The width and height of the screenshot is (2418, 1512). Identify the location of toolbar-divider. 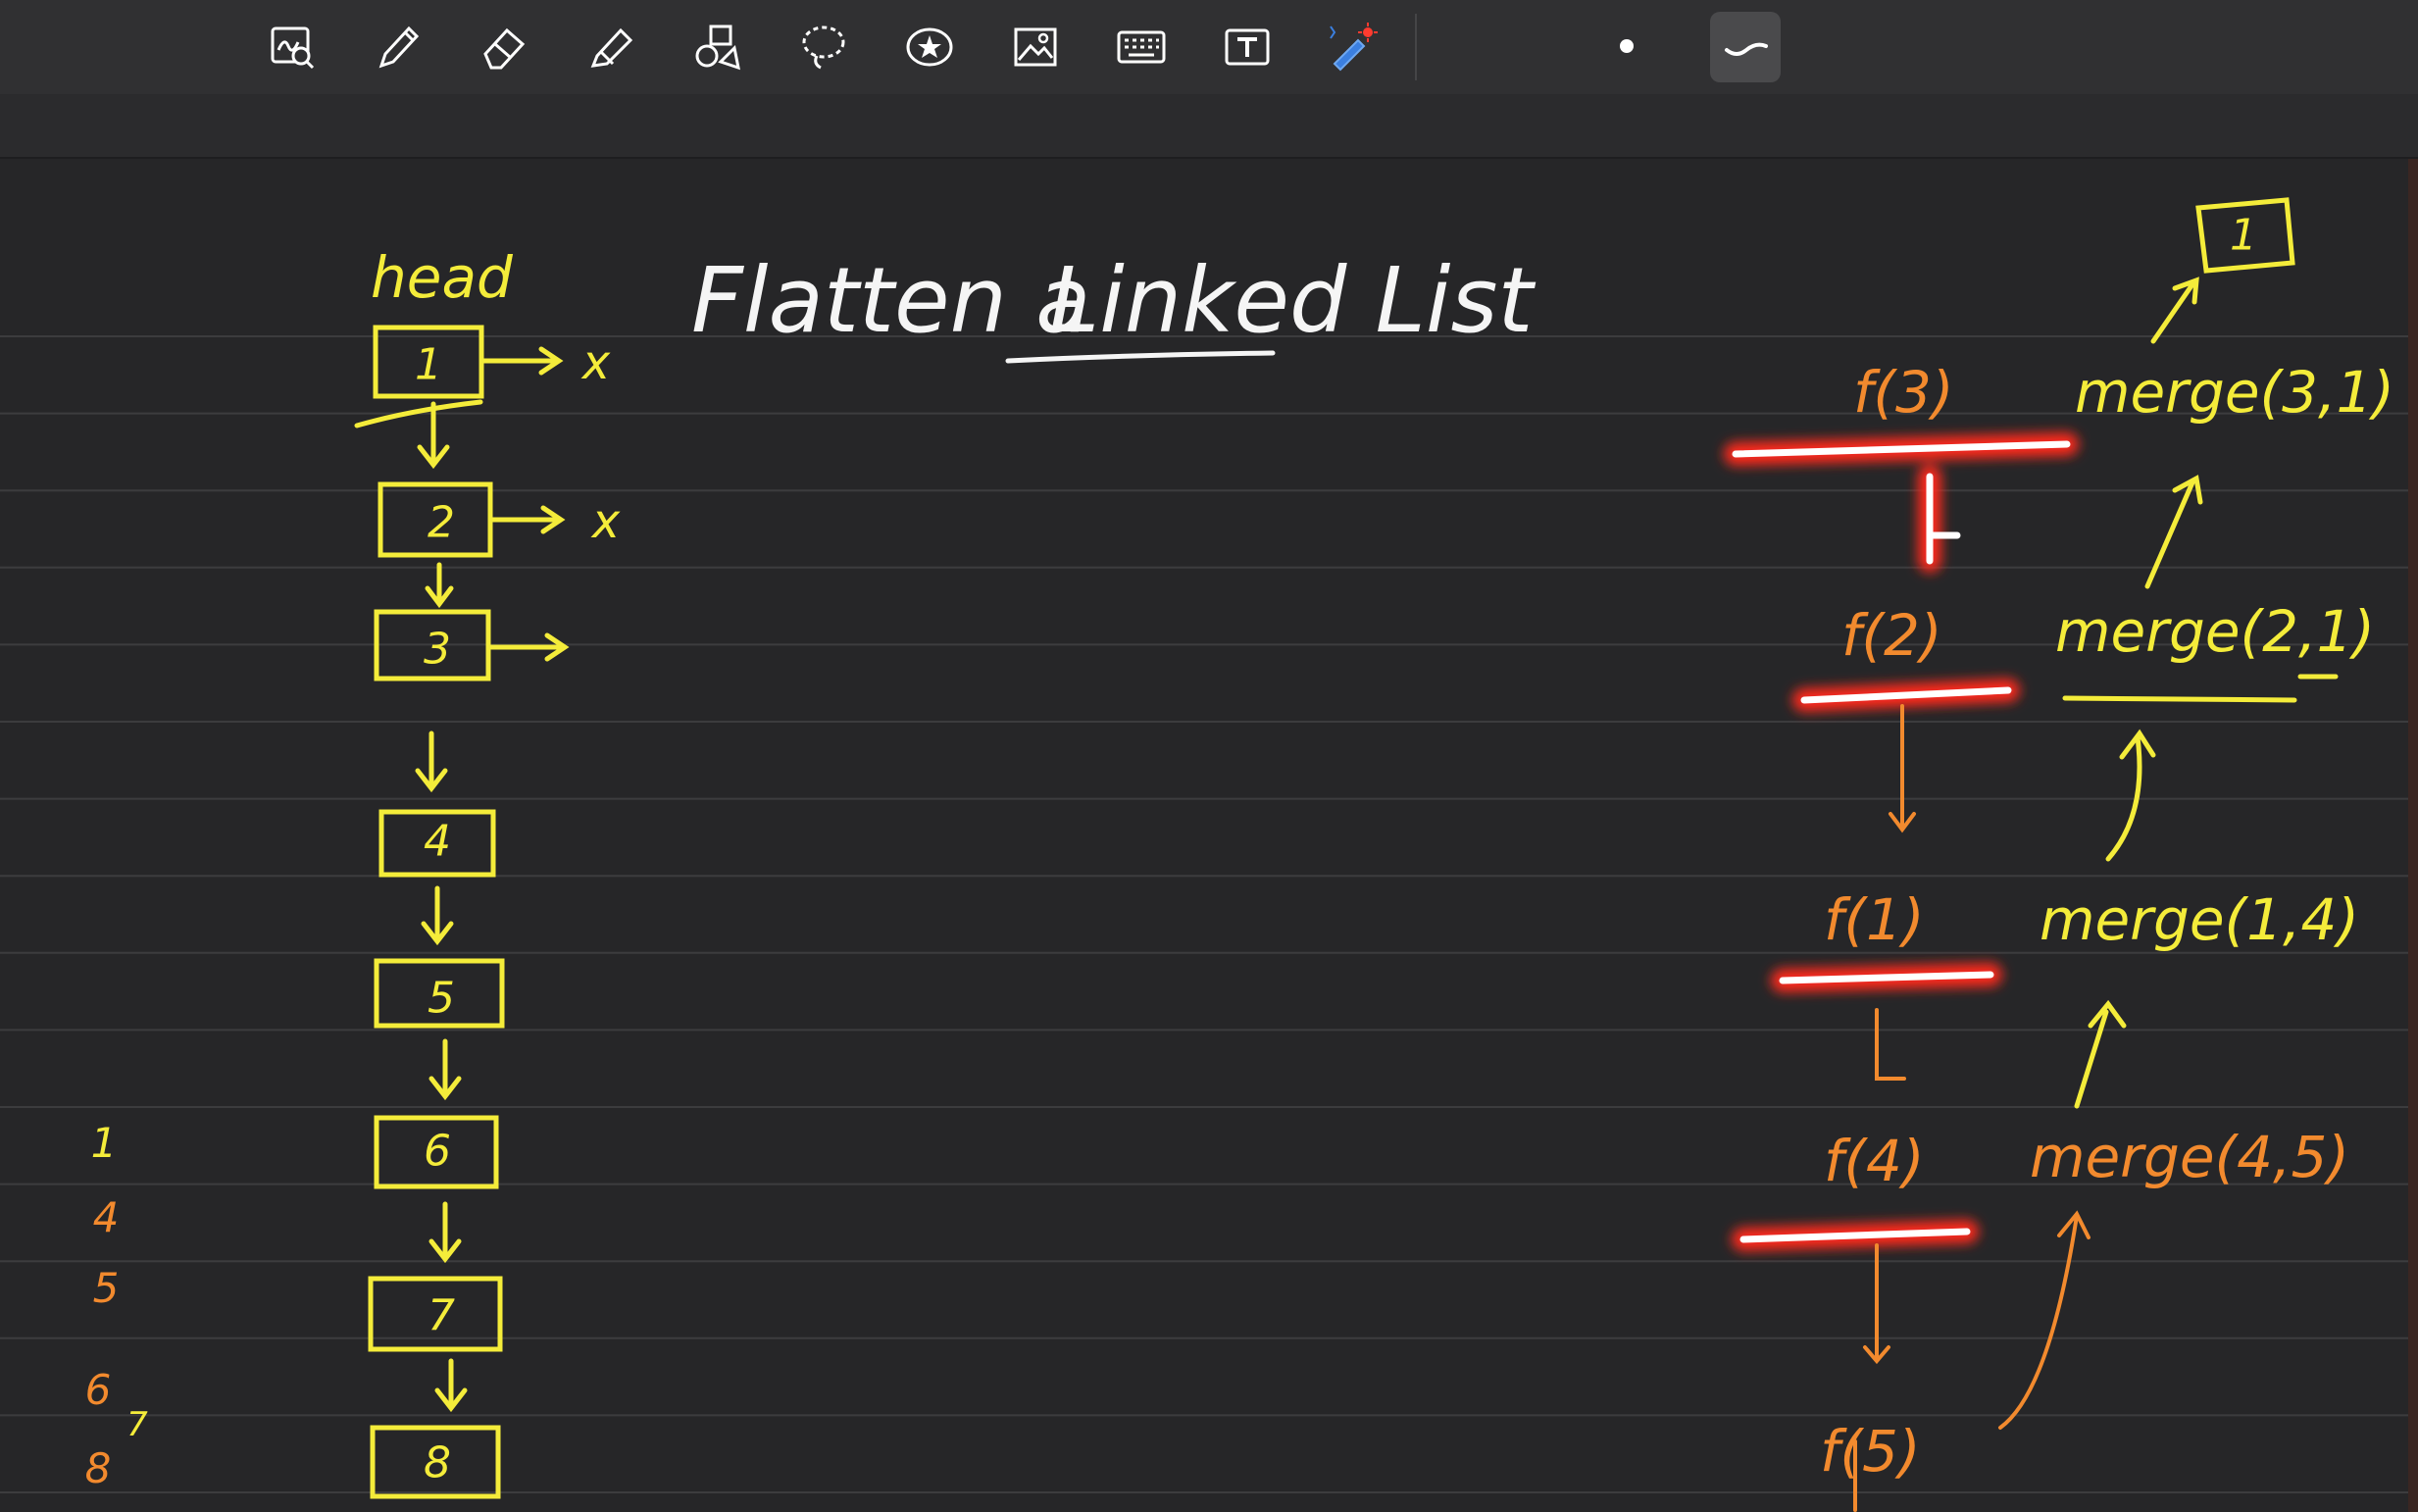
(1416, 47).